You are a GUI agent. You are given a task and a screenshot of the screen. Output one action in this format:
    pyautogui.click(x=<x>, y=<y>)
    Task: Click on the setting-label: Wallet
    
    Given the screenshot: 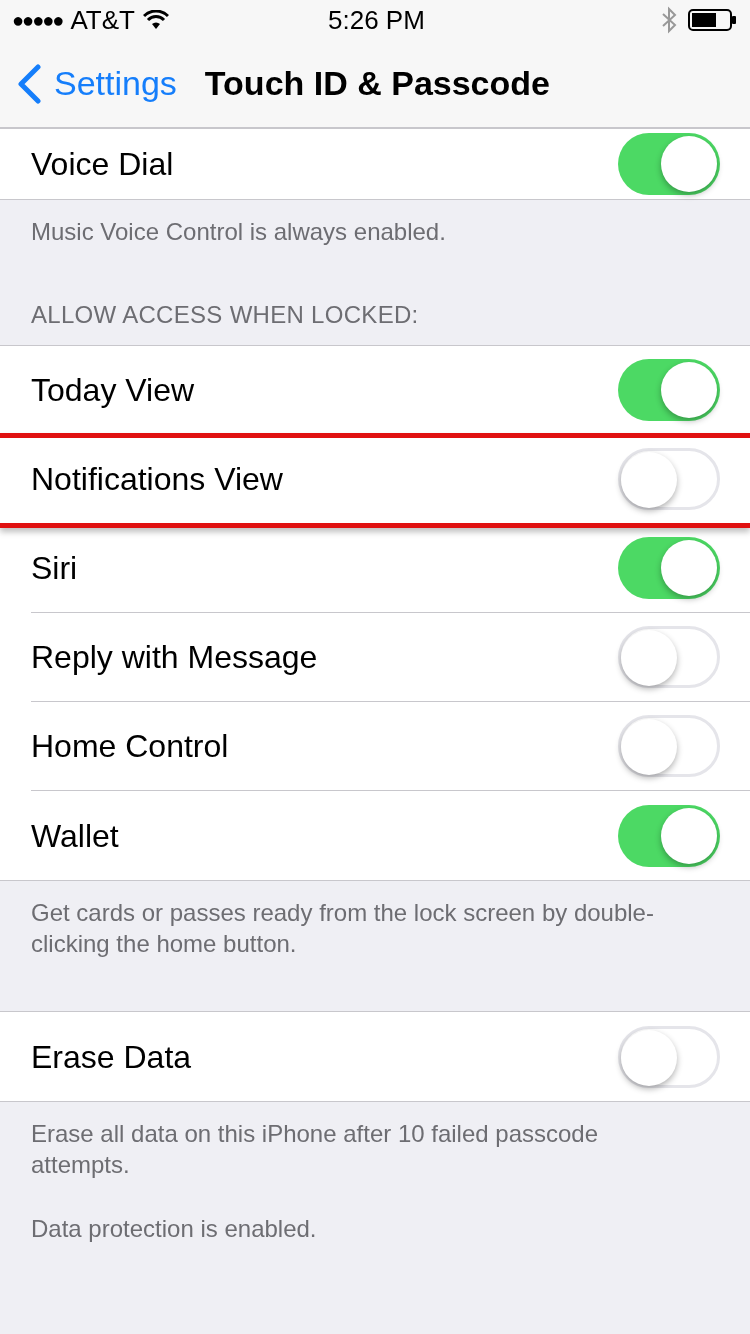 What is the action you would take?
    pyautogui.click(x=75, y=836)
    